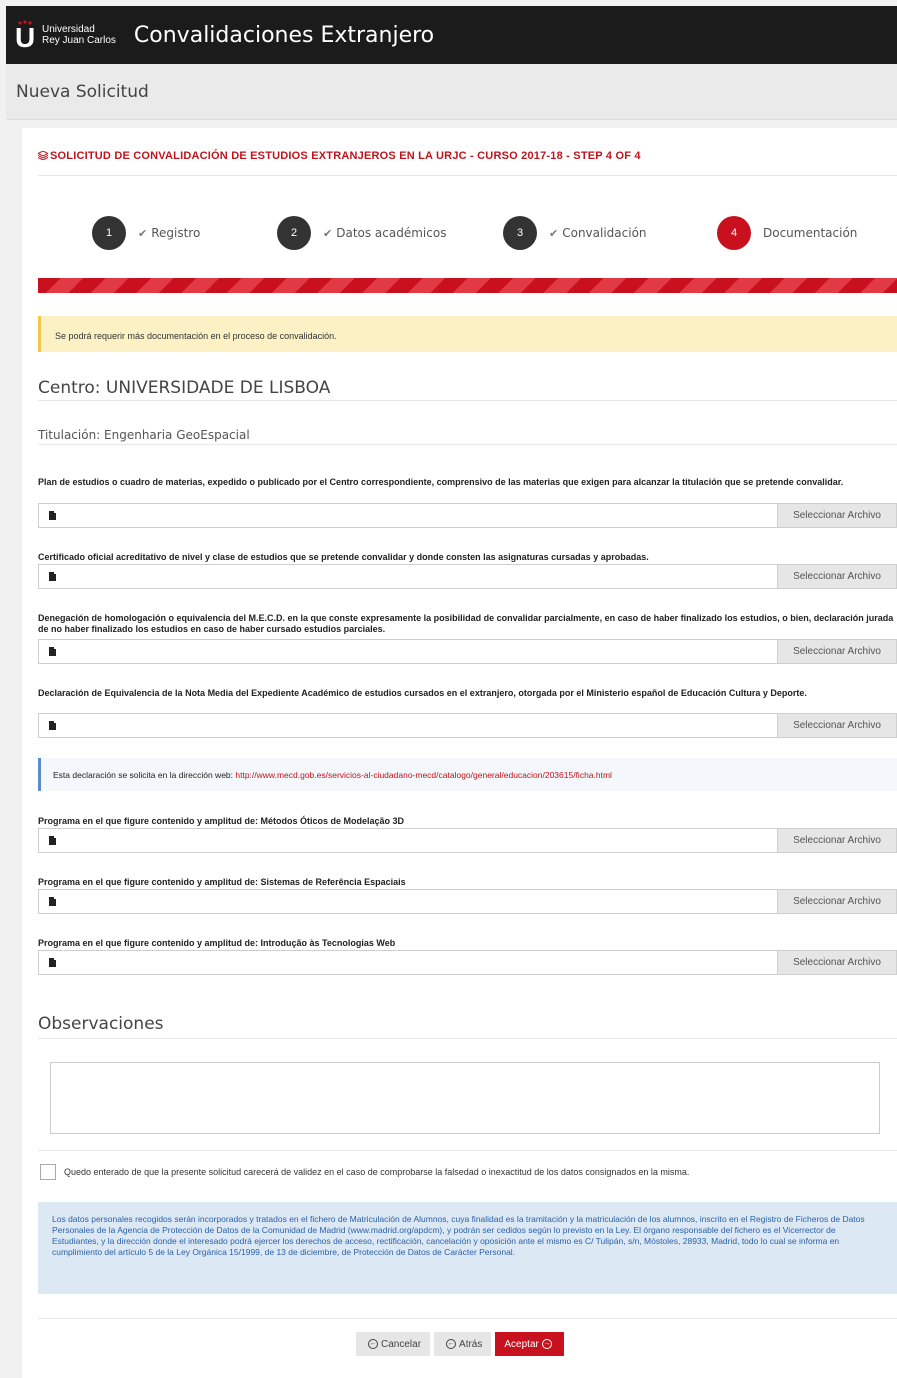 This screenshot has width=897, height=1378. I want to click on titulacion-heading: Titulación: Engenharia GeoEspacial, so click(144, 435).